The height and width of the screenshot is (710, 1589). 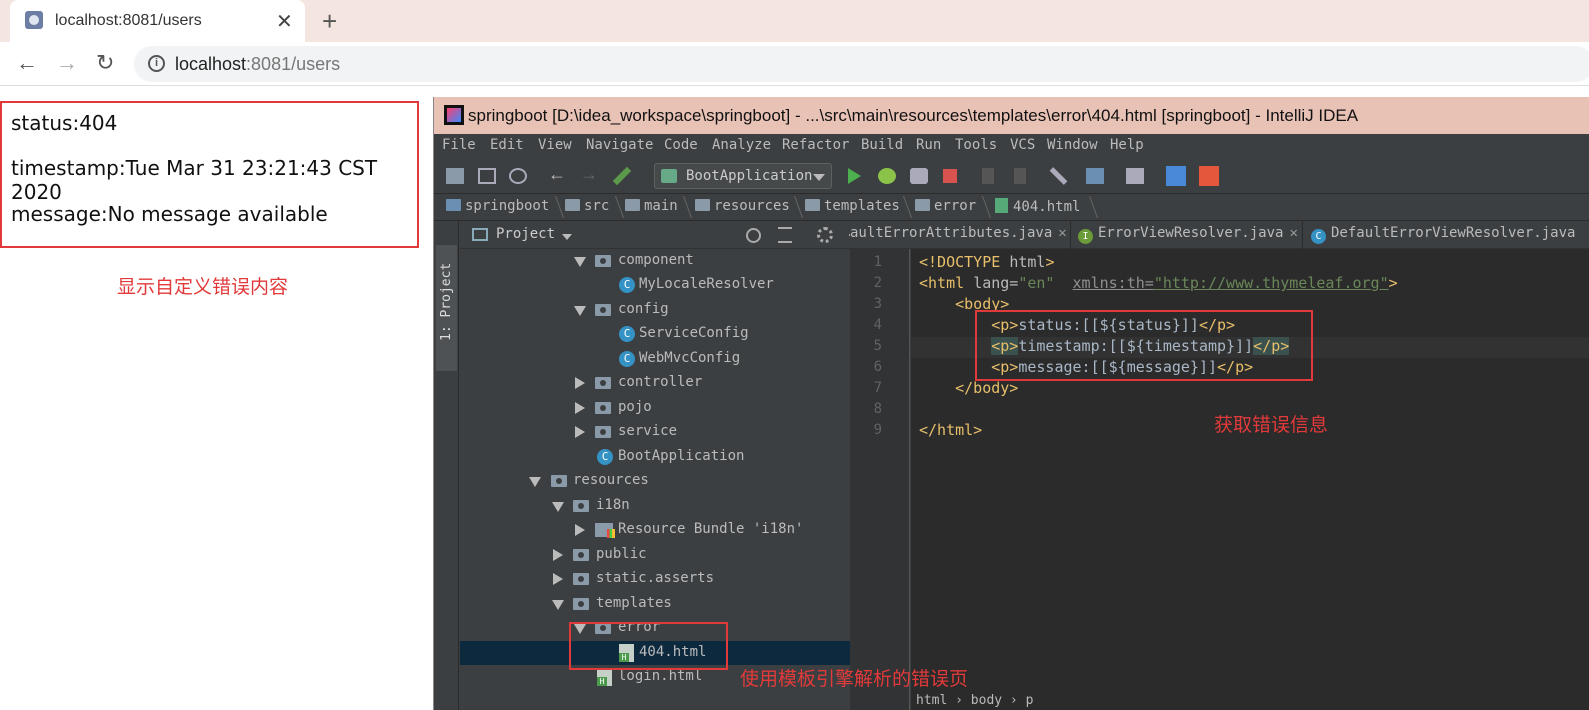 I want to click on menu-vcs: VCS, so click(x=1022, y=145).